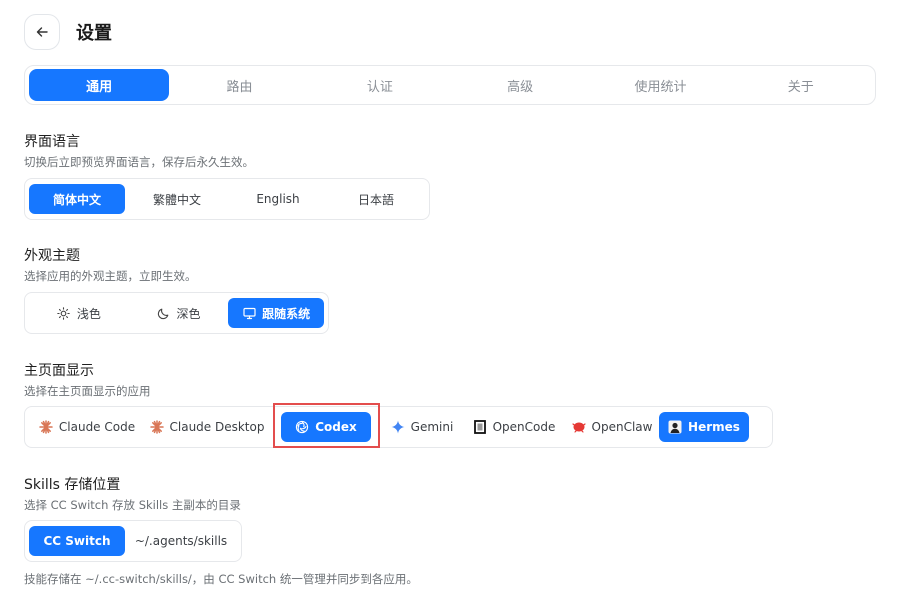  What do you see at coordinates (188, 313) in the screenshot?
I see `theme-option-dark-label: 深色` at bounding box center [188, 313].